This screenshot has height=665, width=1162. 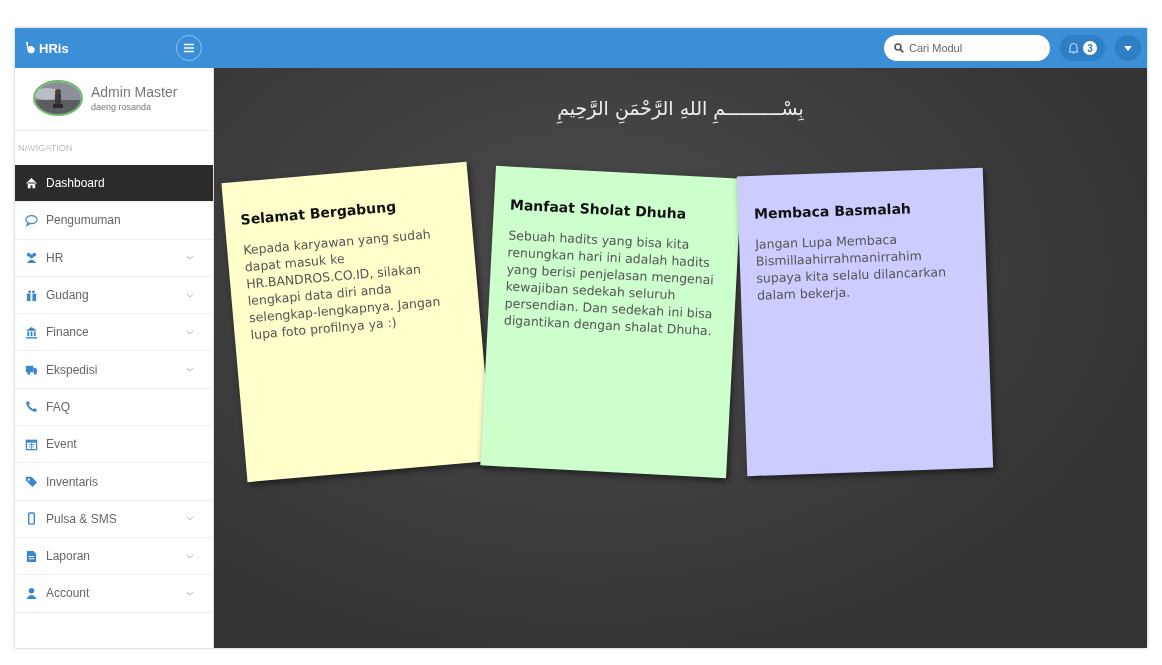 What do you see at coordinates (114, 333) in the screenshot?
I see `sidebar-item: Finance` at bounding box center [114, 333].